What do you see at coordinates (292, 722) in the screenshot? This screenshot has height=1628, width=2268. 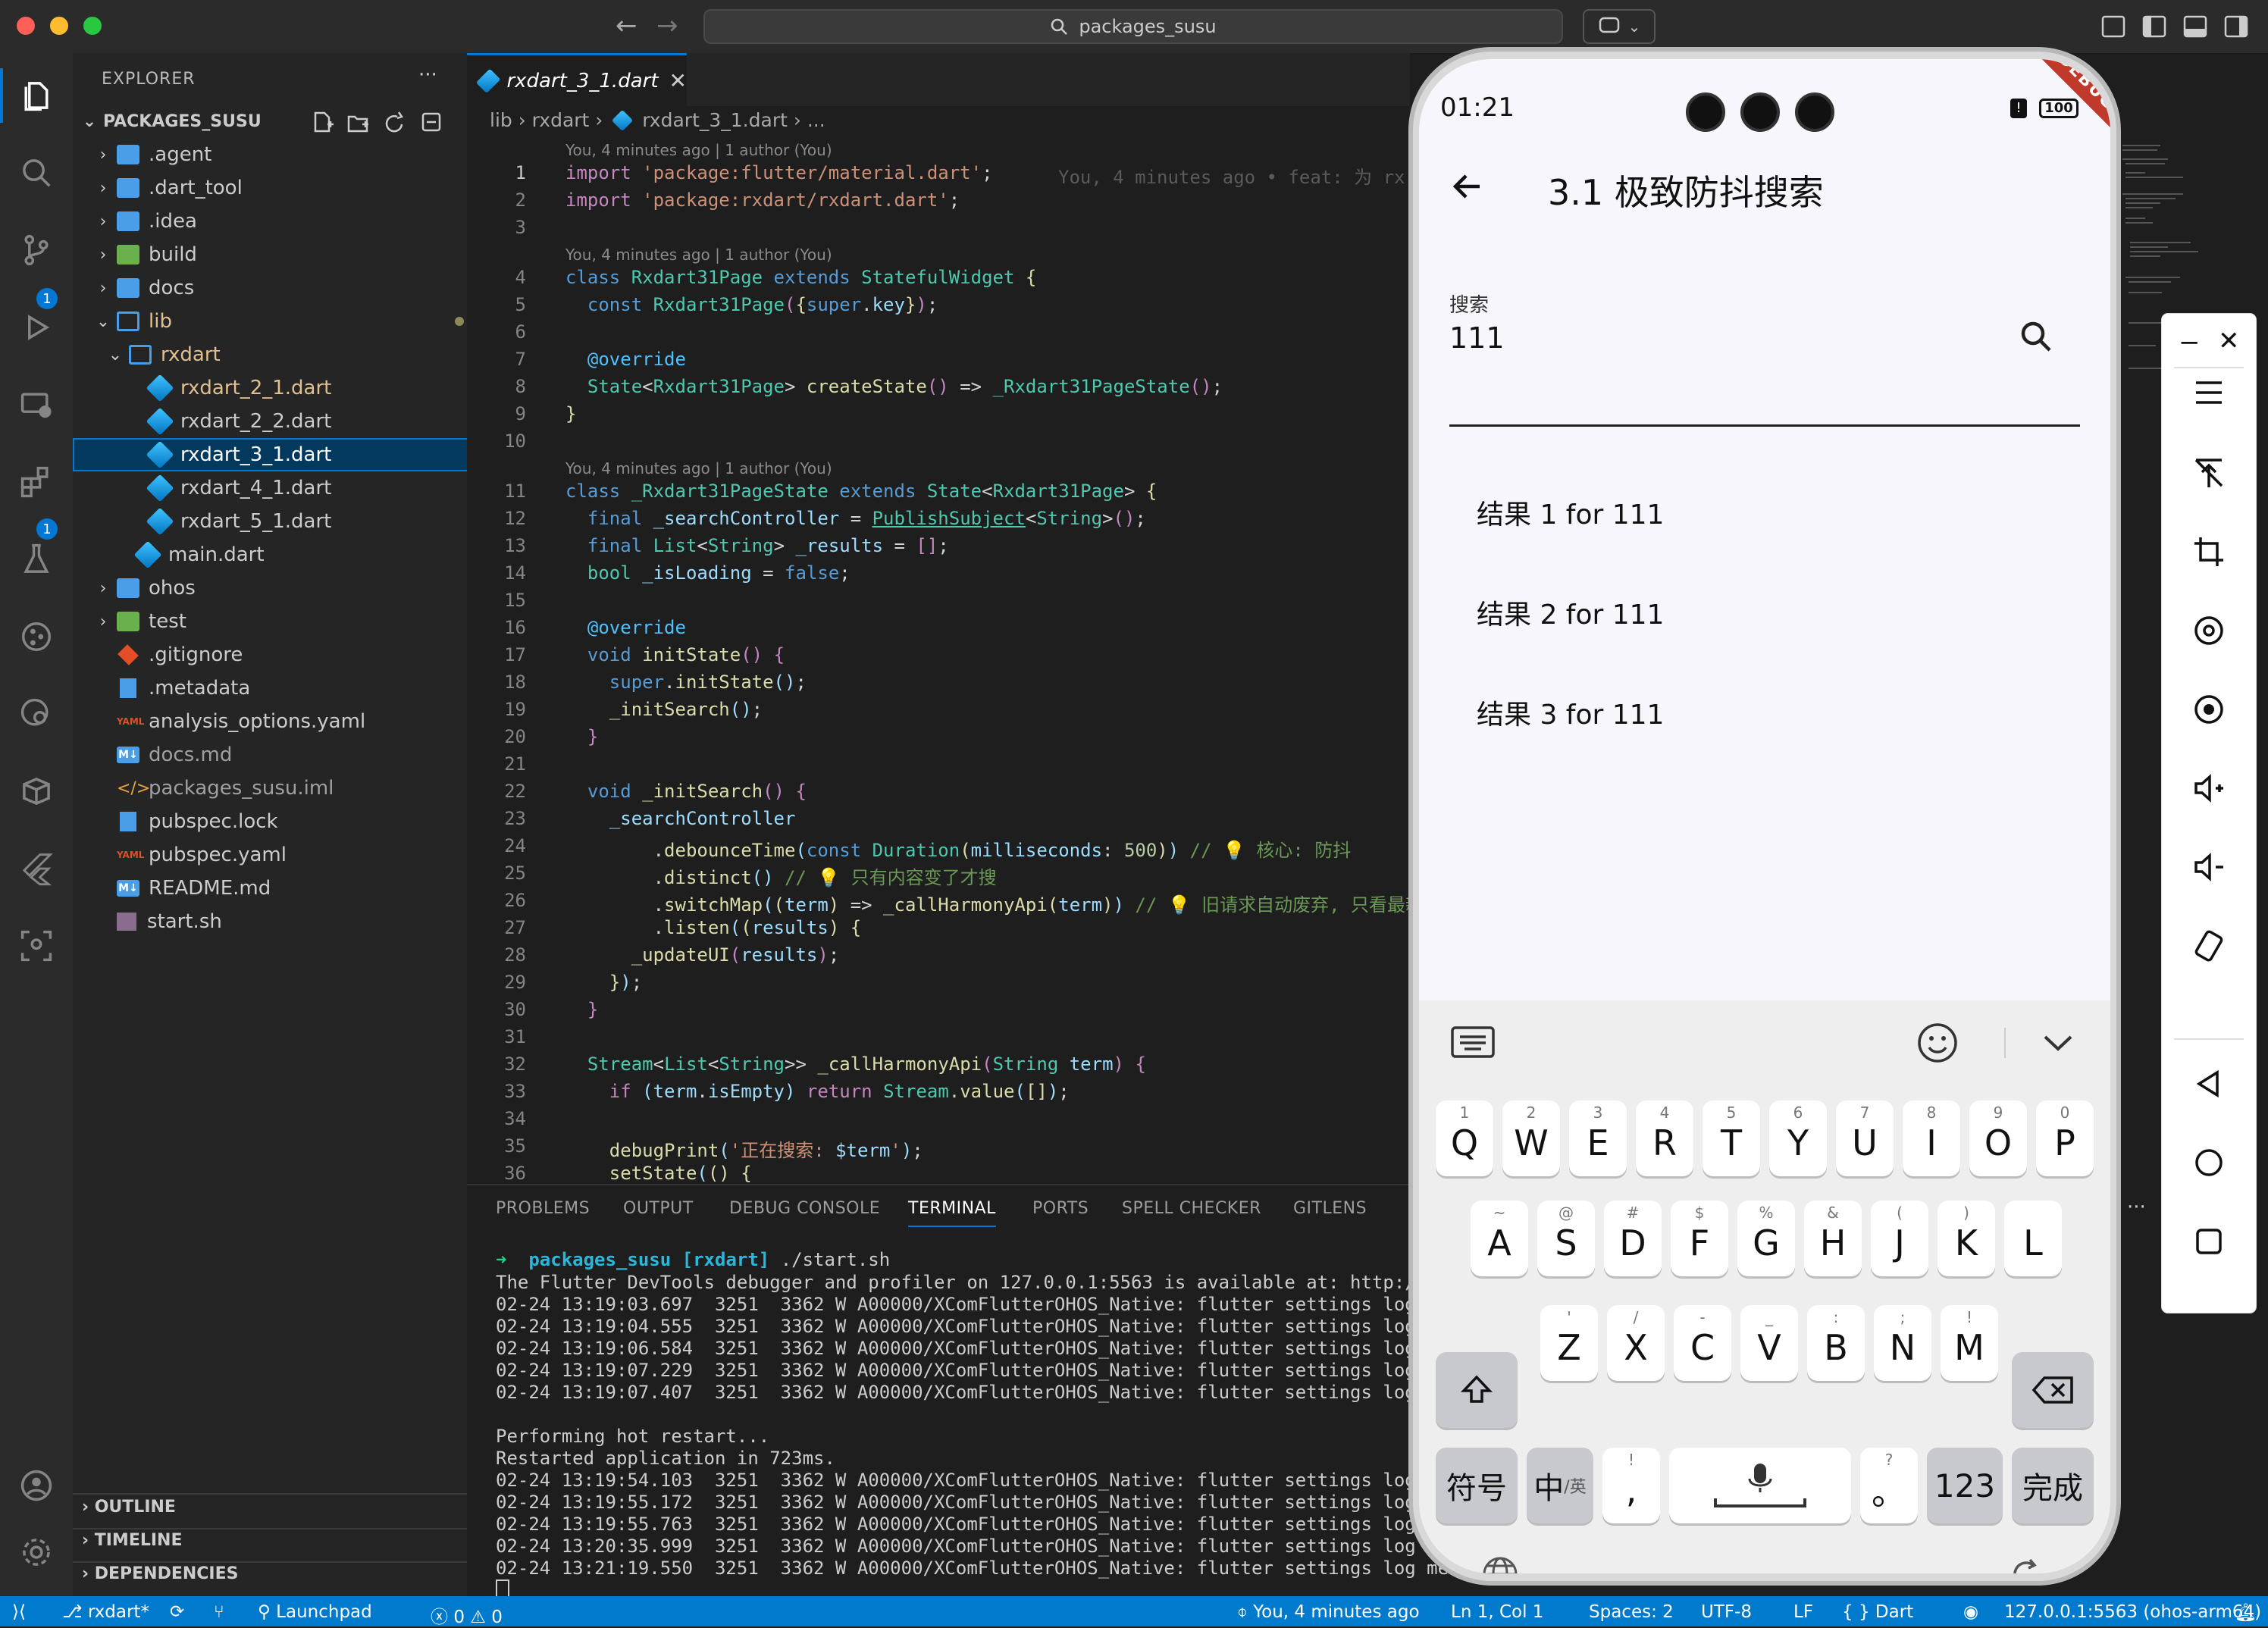 I see `tree-item-analysis-options: YAML analysis_options.yaml` at bounding box center [292, 722].